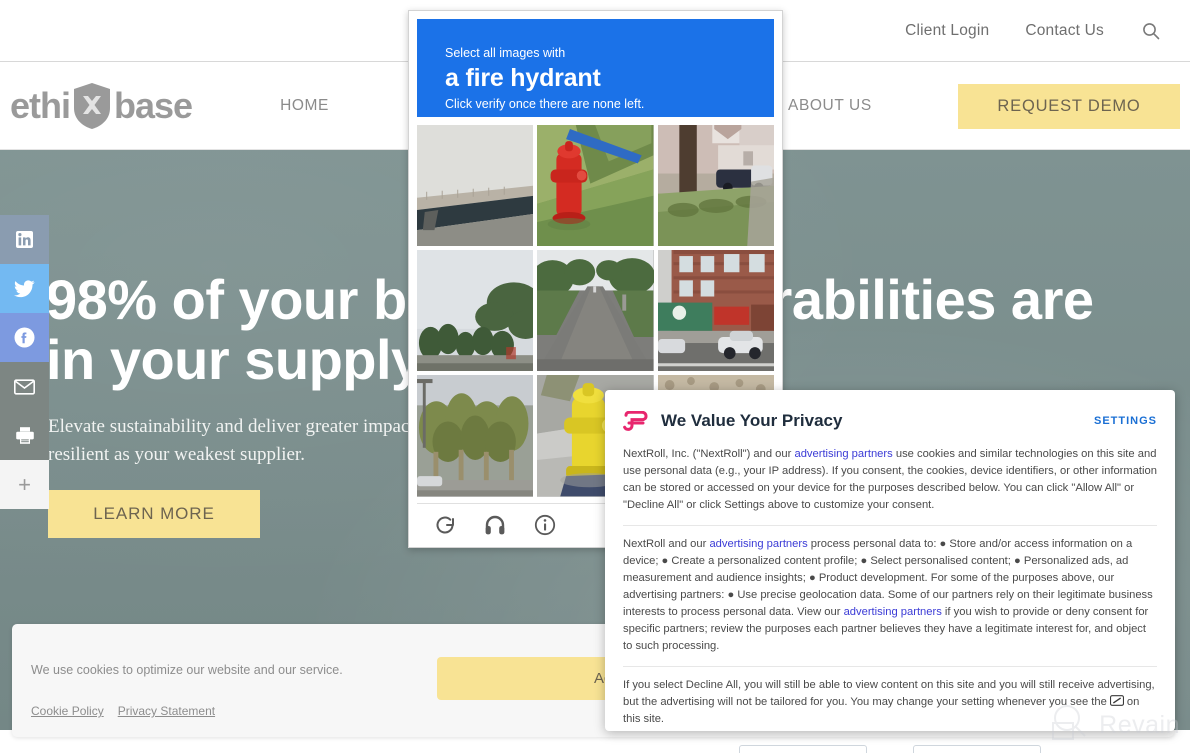 This screenshot has width=1190, height=753. Describe the element at coordinates (890, 421) in the screenshot. I see `privacy-modal-header: We Value Your Privacy SETTINGS` at that location.